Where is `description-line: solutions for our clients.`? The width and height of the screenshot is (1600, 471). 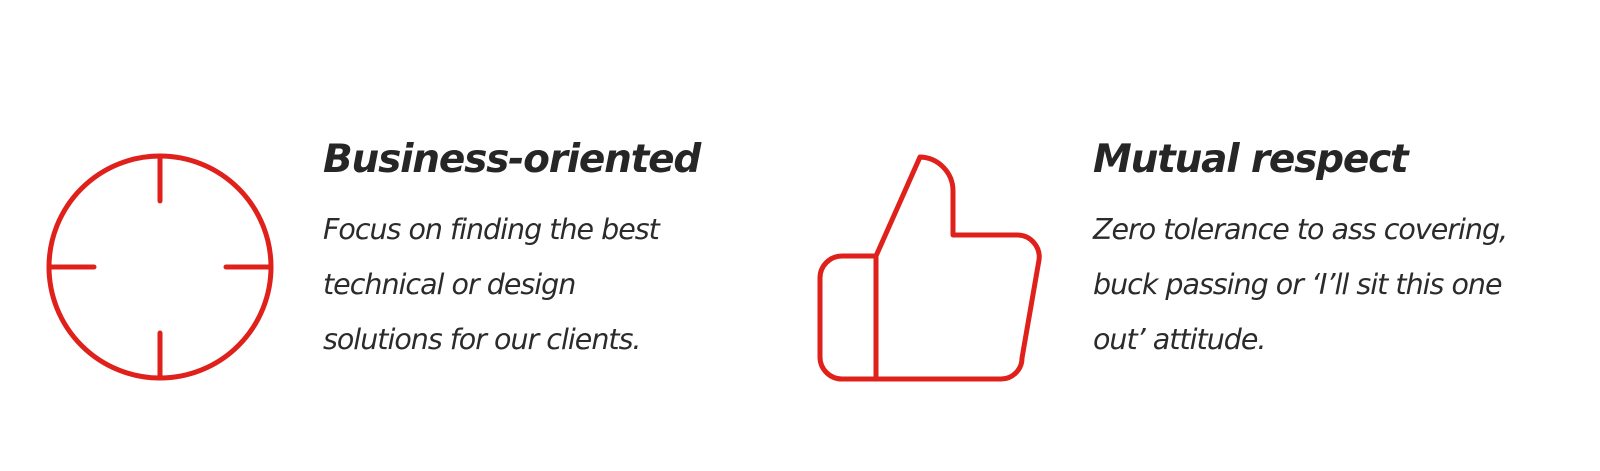
description-line: solutions for our clients. is located at coordinates (482, 339).